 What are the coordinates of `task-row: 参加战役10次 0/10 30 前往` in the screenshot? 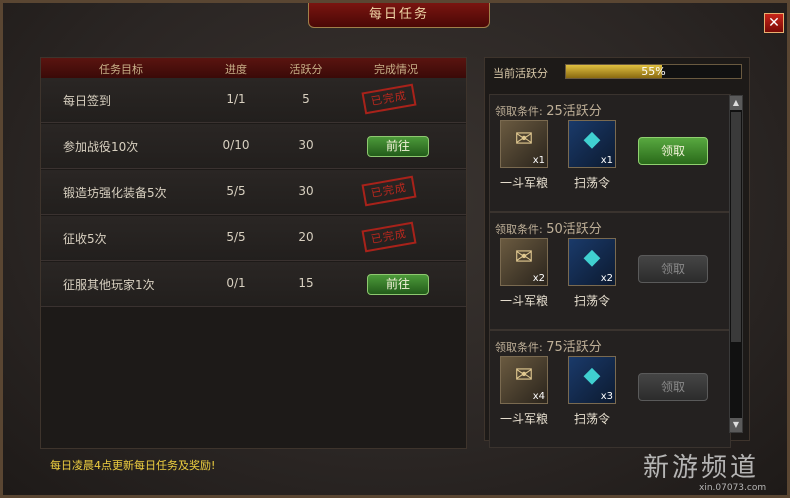 It's located at (253, 146).